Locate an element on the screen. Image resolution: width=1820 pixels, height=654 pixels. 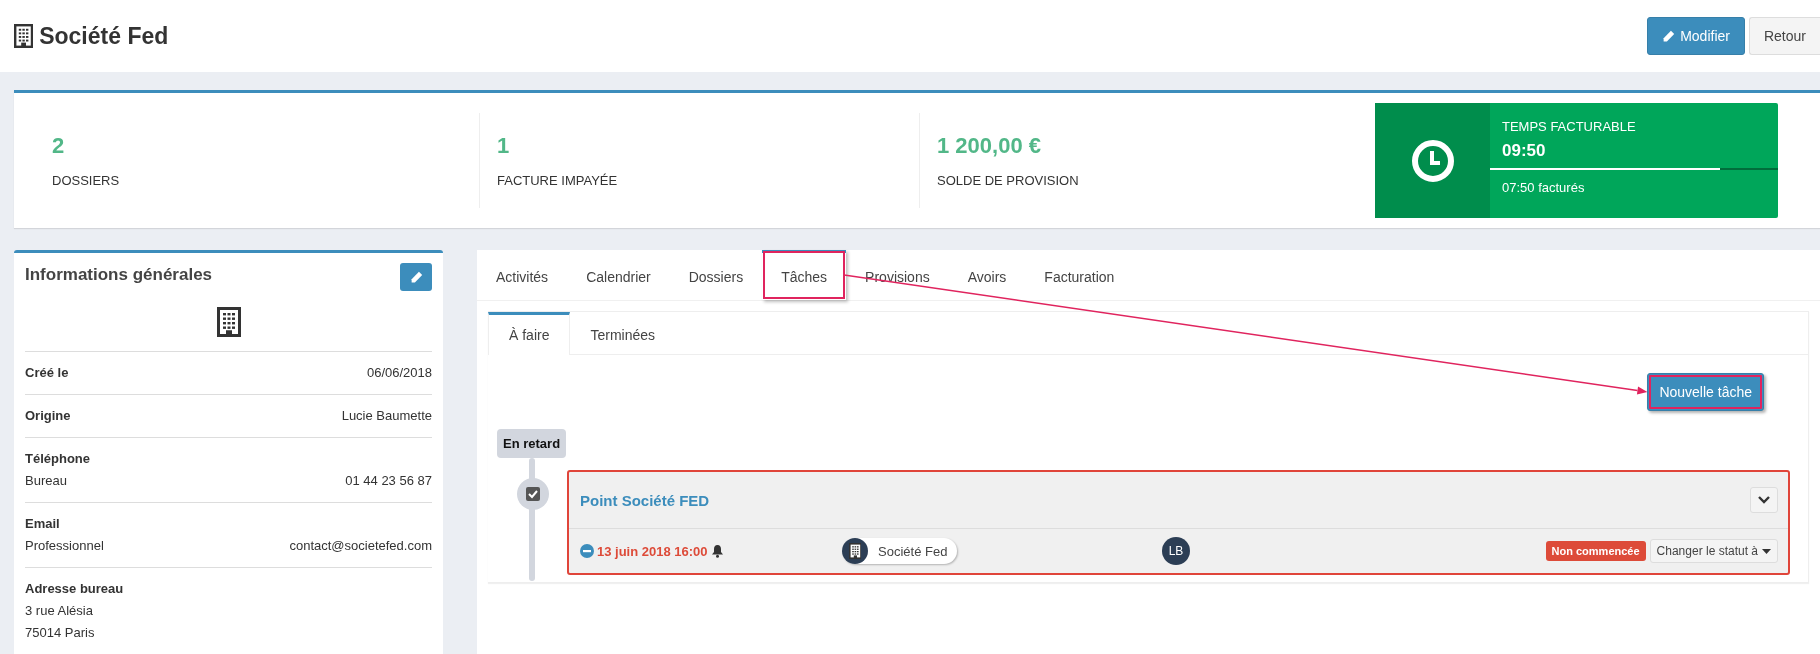
field-label: Créé le is located at coordinates (47, 373).